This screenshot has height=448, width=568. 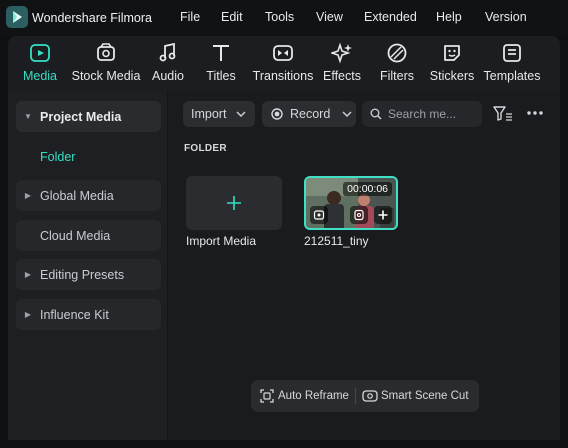 I want to click on sidebar-item-cloud-media: Cloud Media, so click(x=88, y=235).